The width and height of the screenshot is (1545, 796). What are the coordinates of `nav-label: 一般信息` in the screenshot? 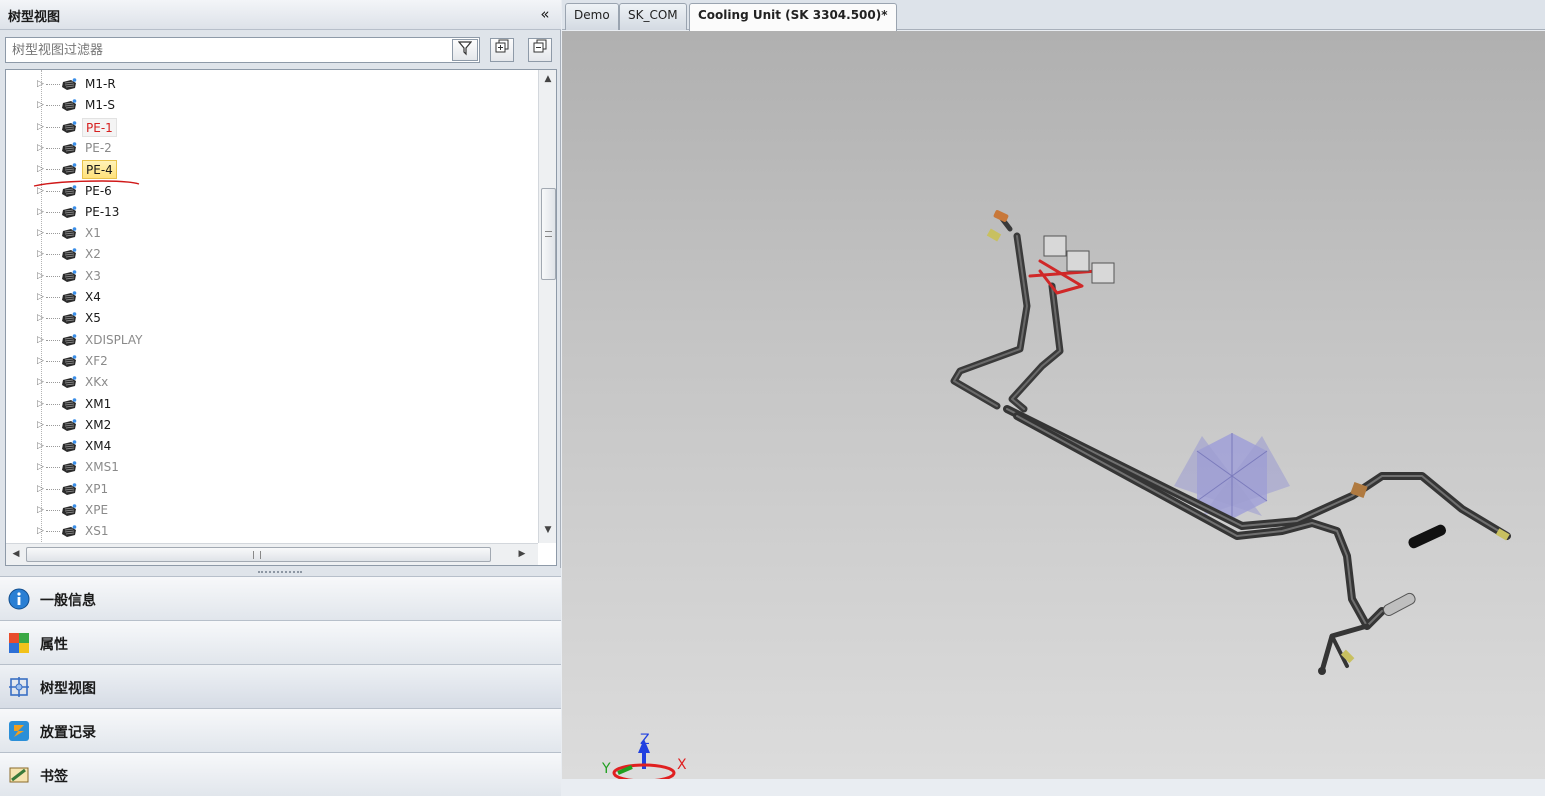 It's located at (68, 601).